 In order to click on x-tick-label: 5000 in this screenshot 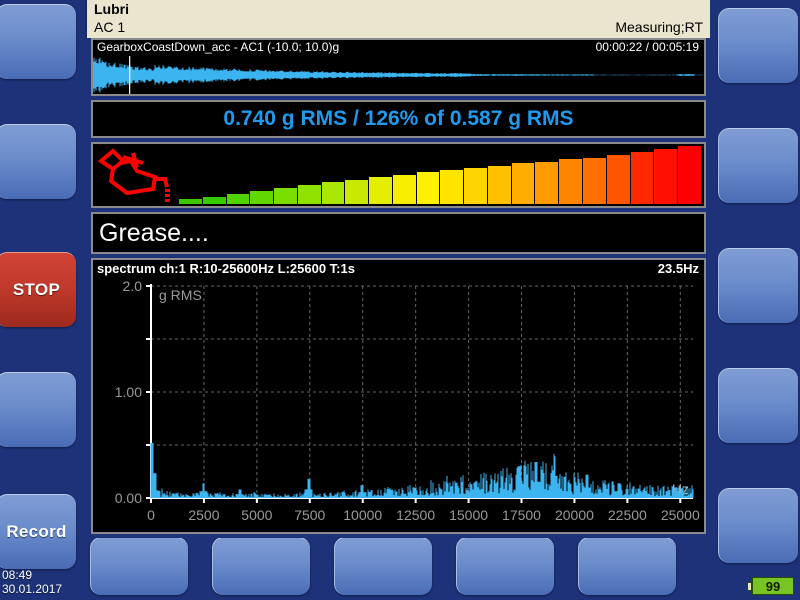, I will do `click(256, 515)`.